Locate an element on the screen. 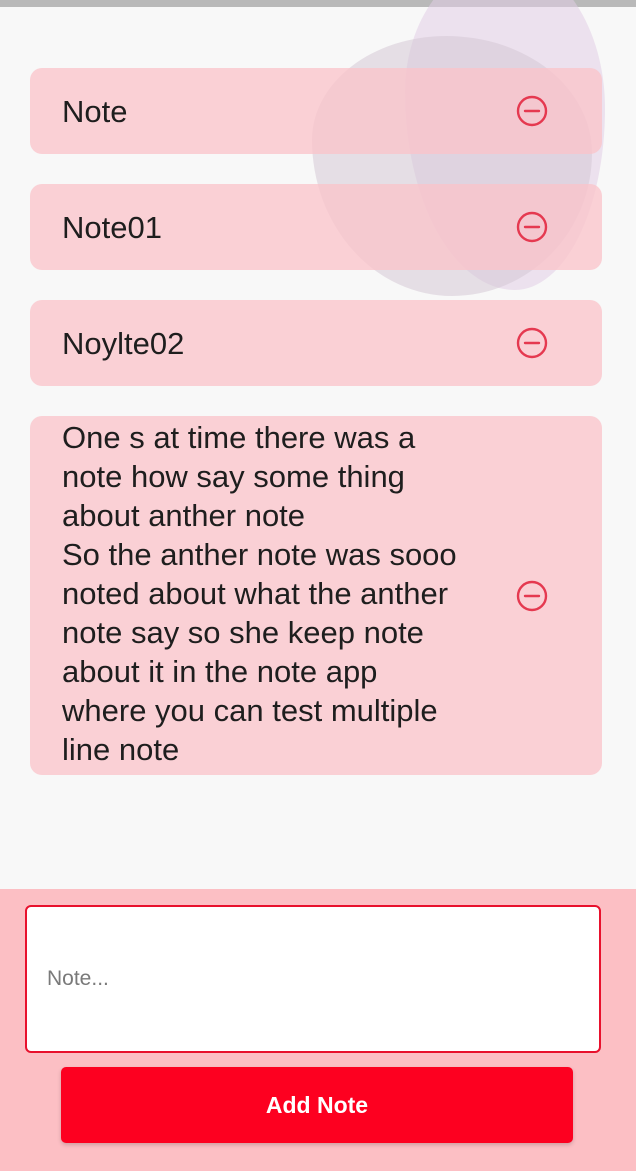 The height and width of the screenshot is (1171, 636). note-input is located at coordinates (313, 979).